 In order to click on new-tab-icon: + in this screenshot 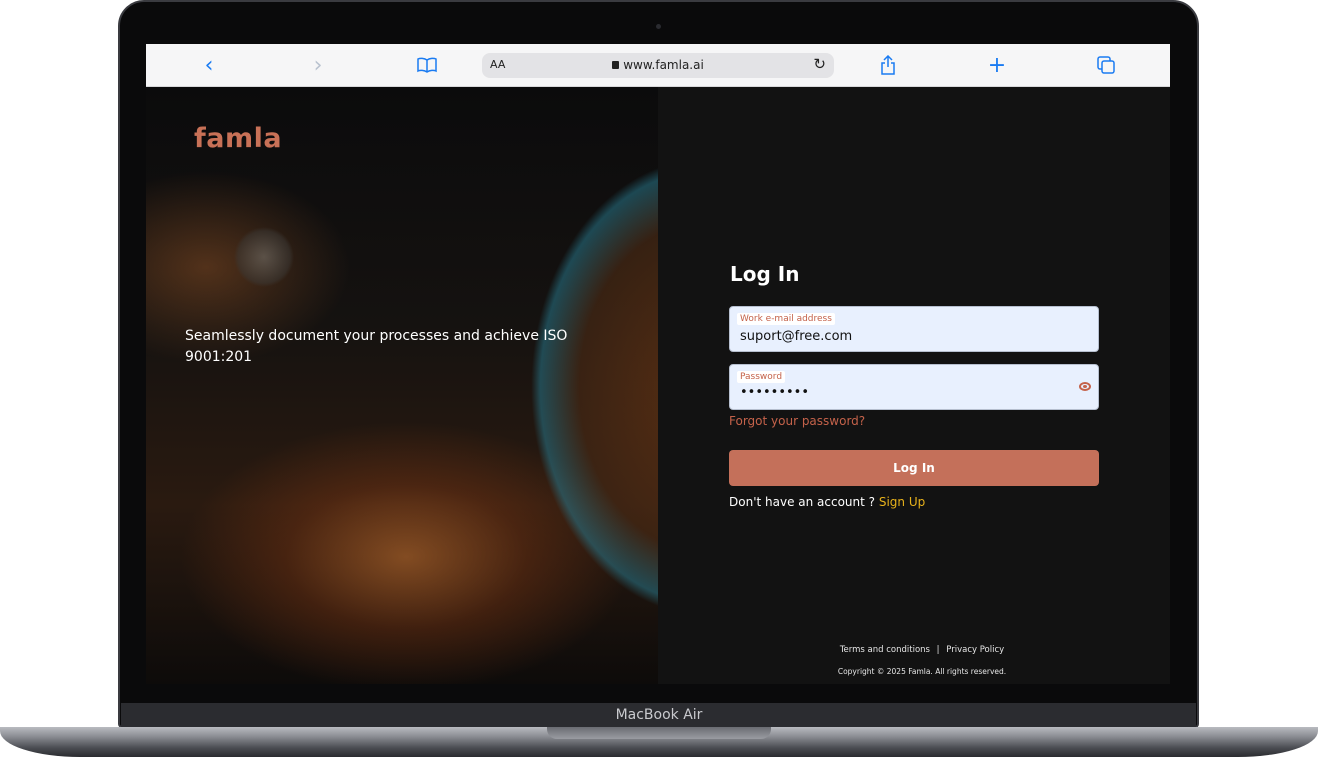, I will do `click(997, 65)`.